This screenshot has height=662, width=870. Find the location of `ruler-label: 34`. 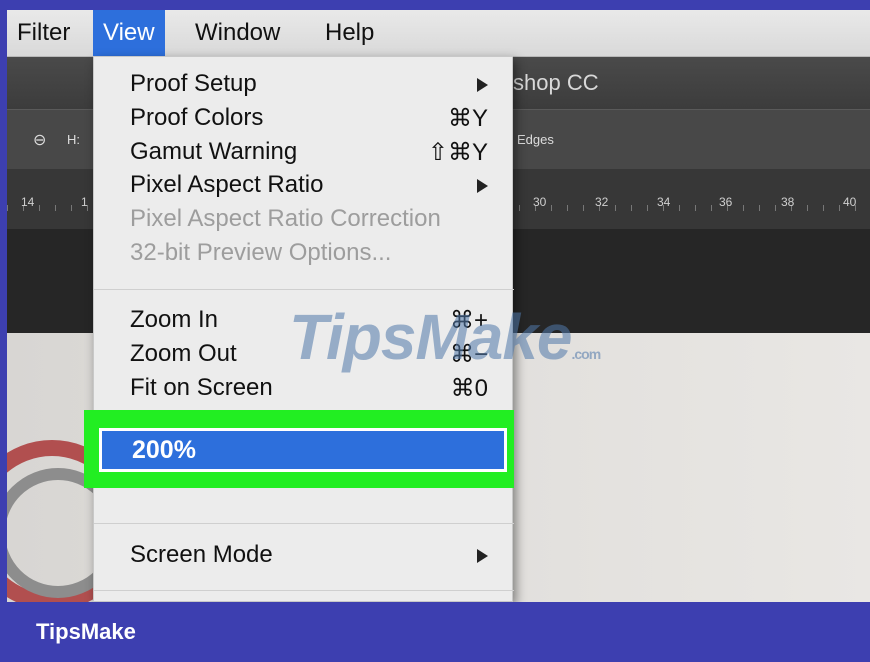

ruler-label: 34 is located at coordinates (664, 202).